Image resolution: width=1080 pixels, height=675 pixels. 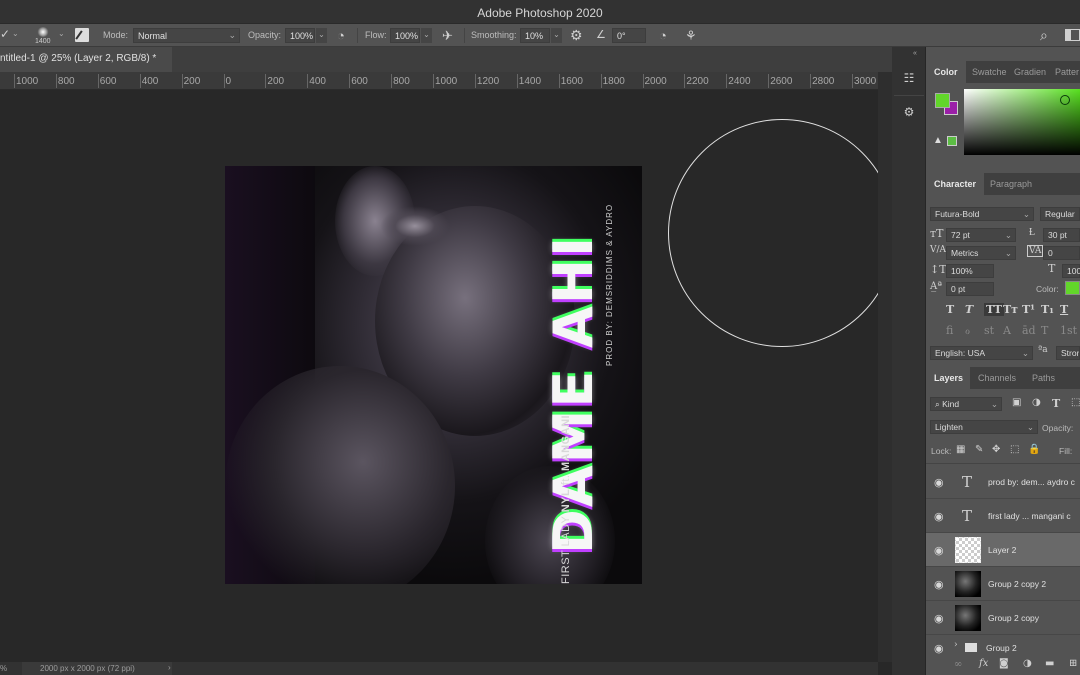 What do you see at coordinates (970, 271) in the screenshot?
I see `vertical-scale-input: 100%` at bounding box center [970, 271].